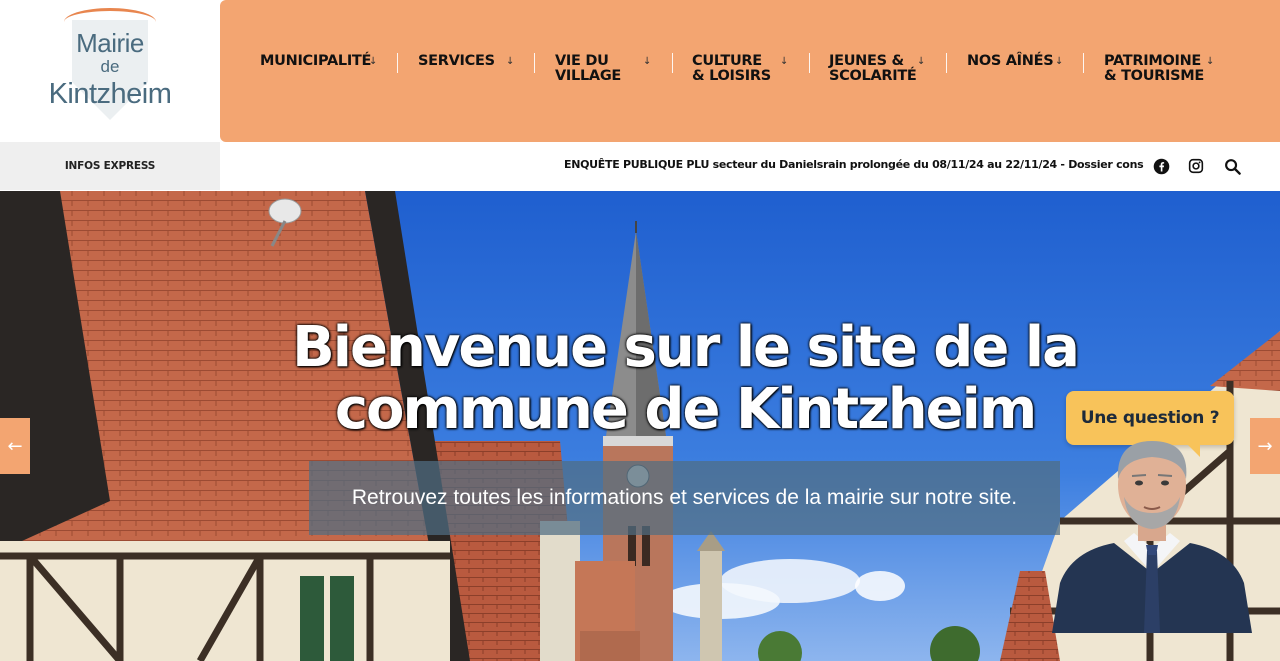 This screenshot has height=661, width=1280. What do you see at coordinates (1232, 166) in the screenshot?
I see `search-icon` at bounding box center [1232, 166].